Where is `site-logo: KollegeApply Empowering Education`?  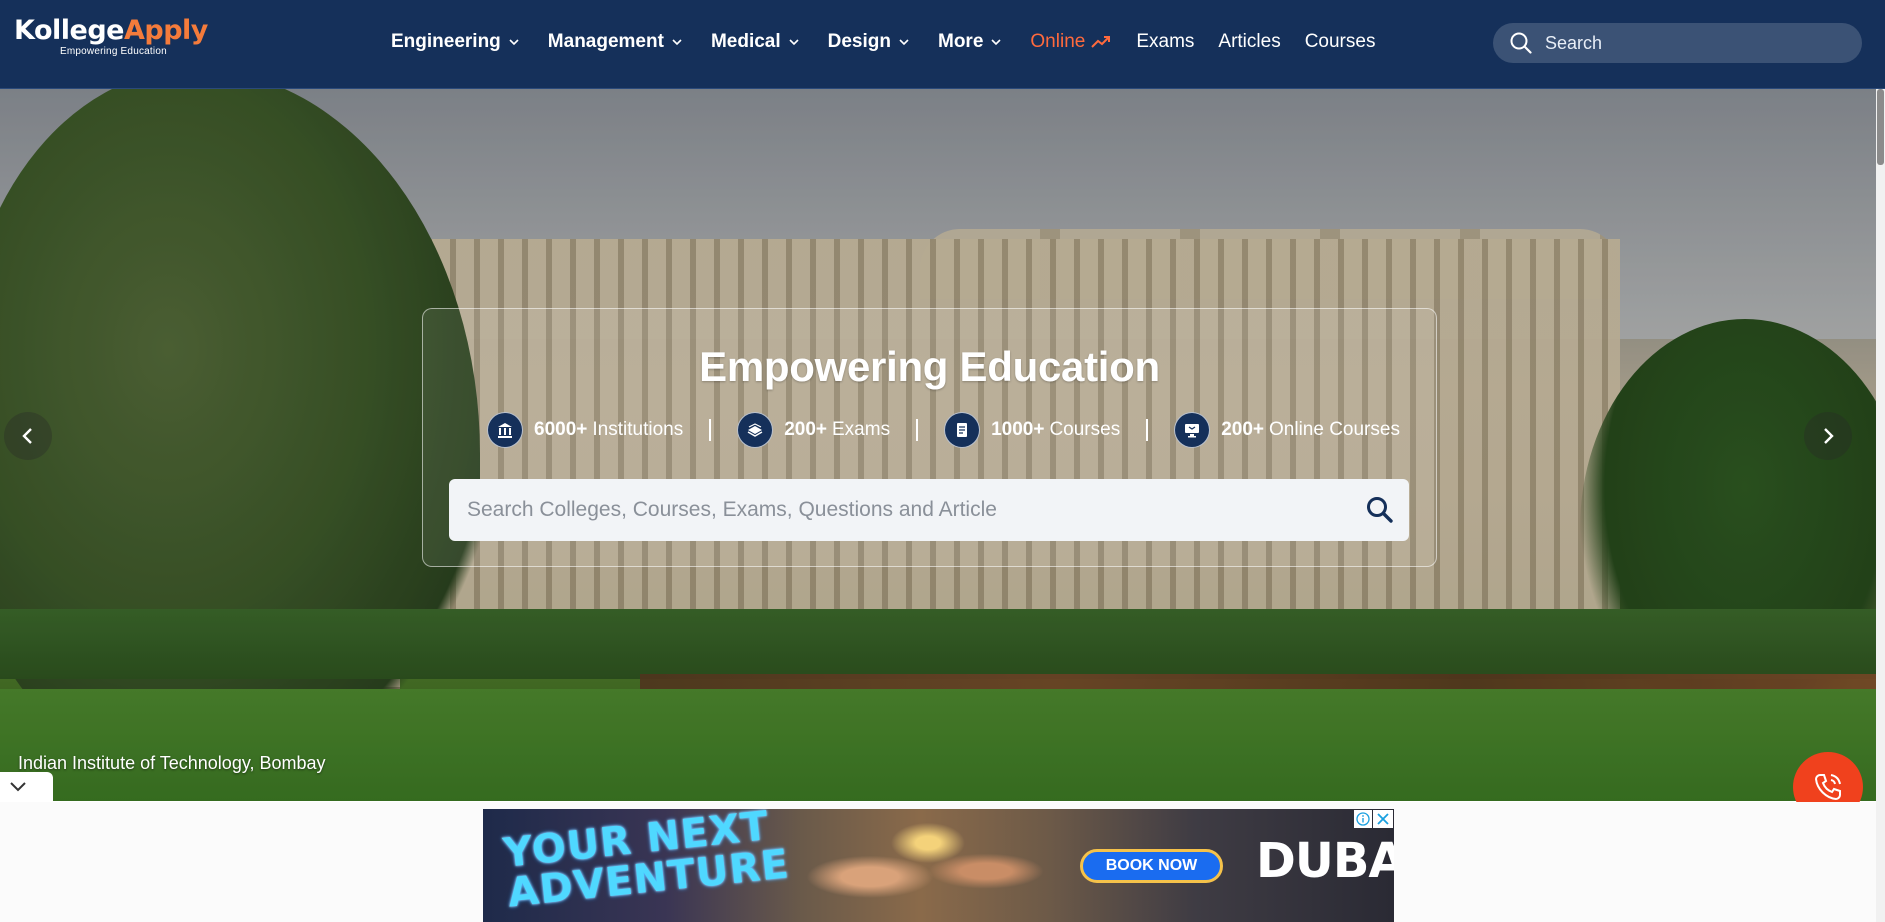
site-logo: KollegeApply Empowering Education is located at coordinates (111, 37).